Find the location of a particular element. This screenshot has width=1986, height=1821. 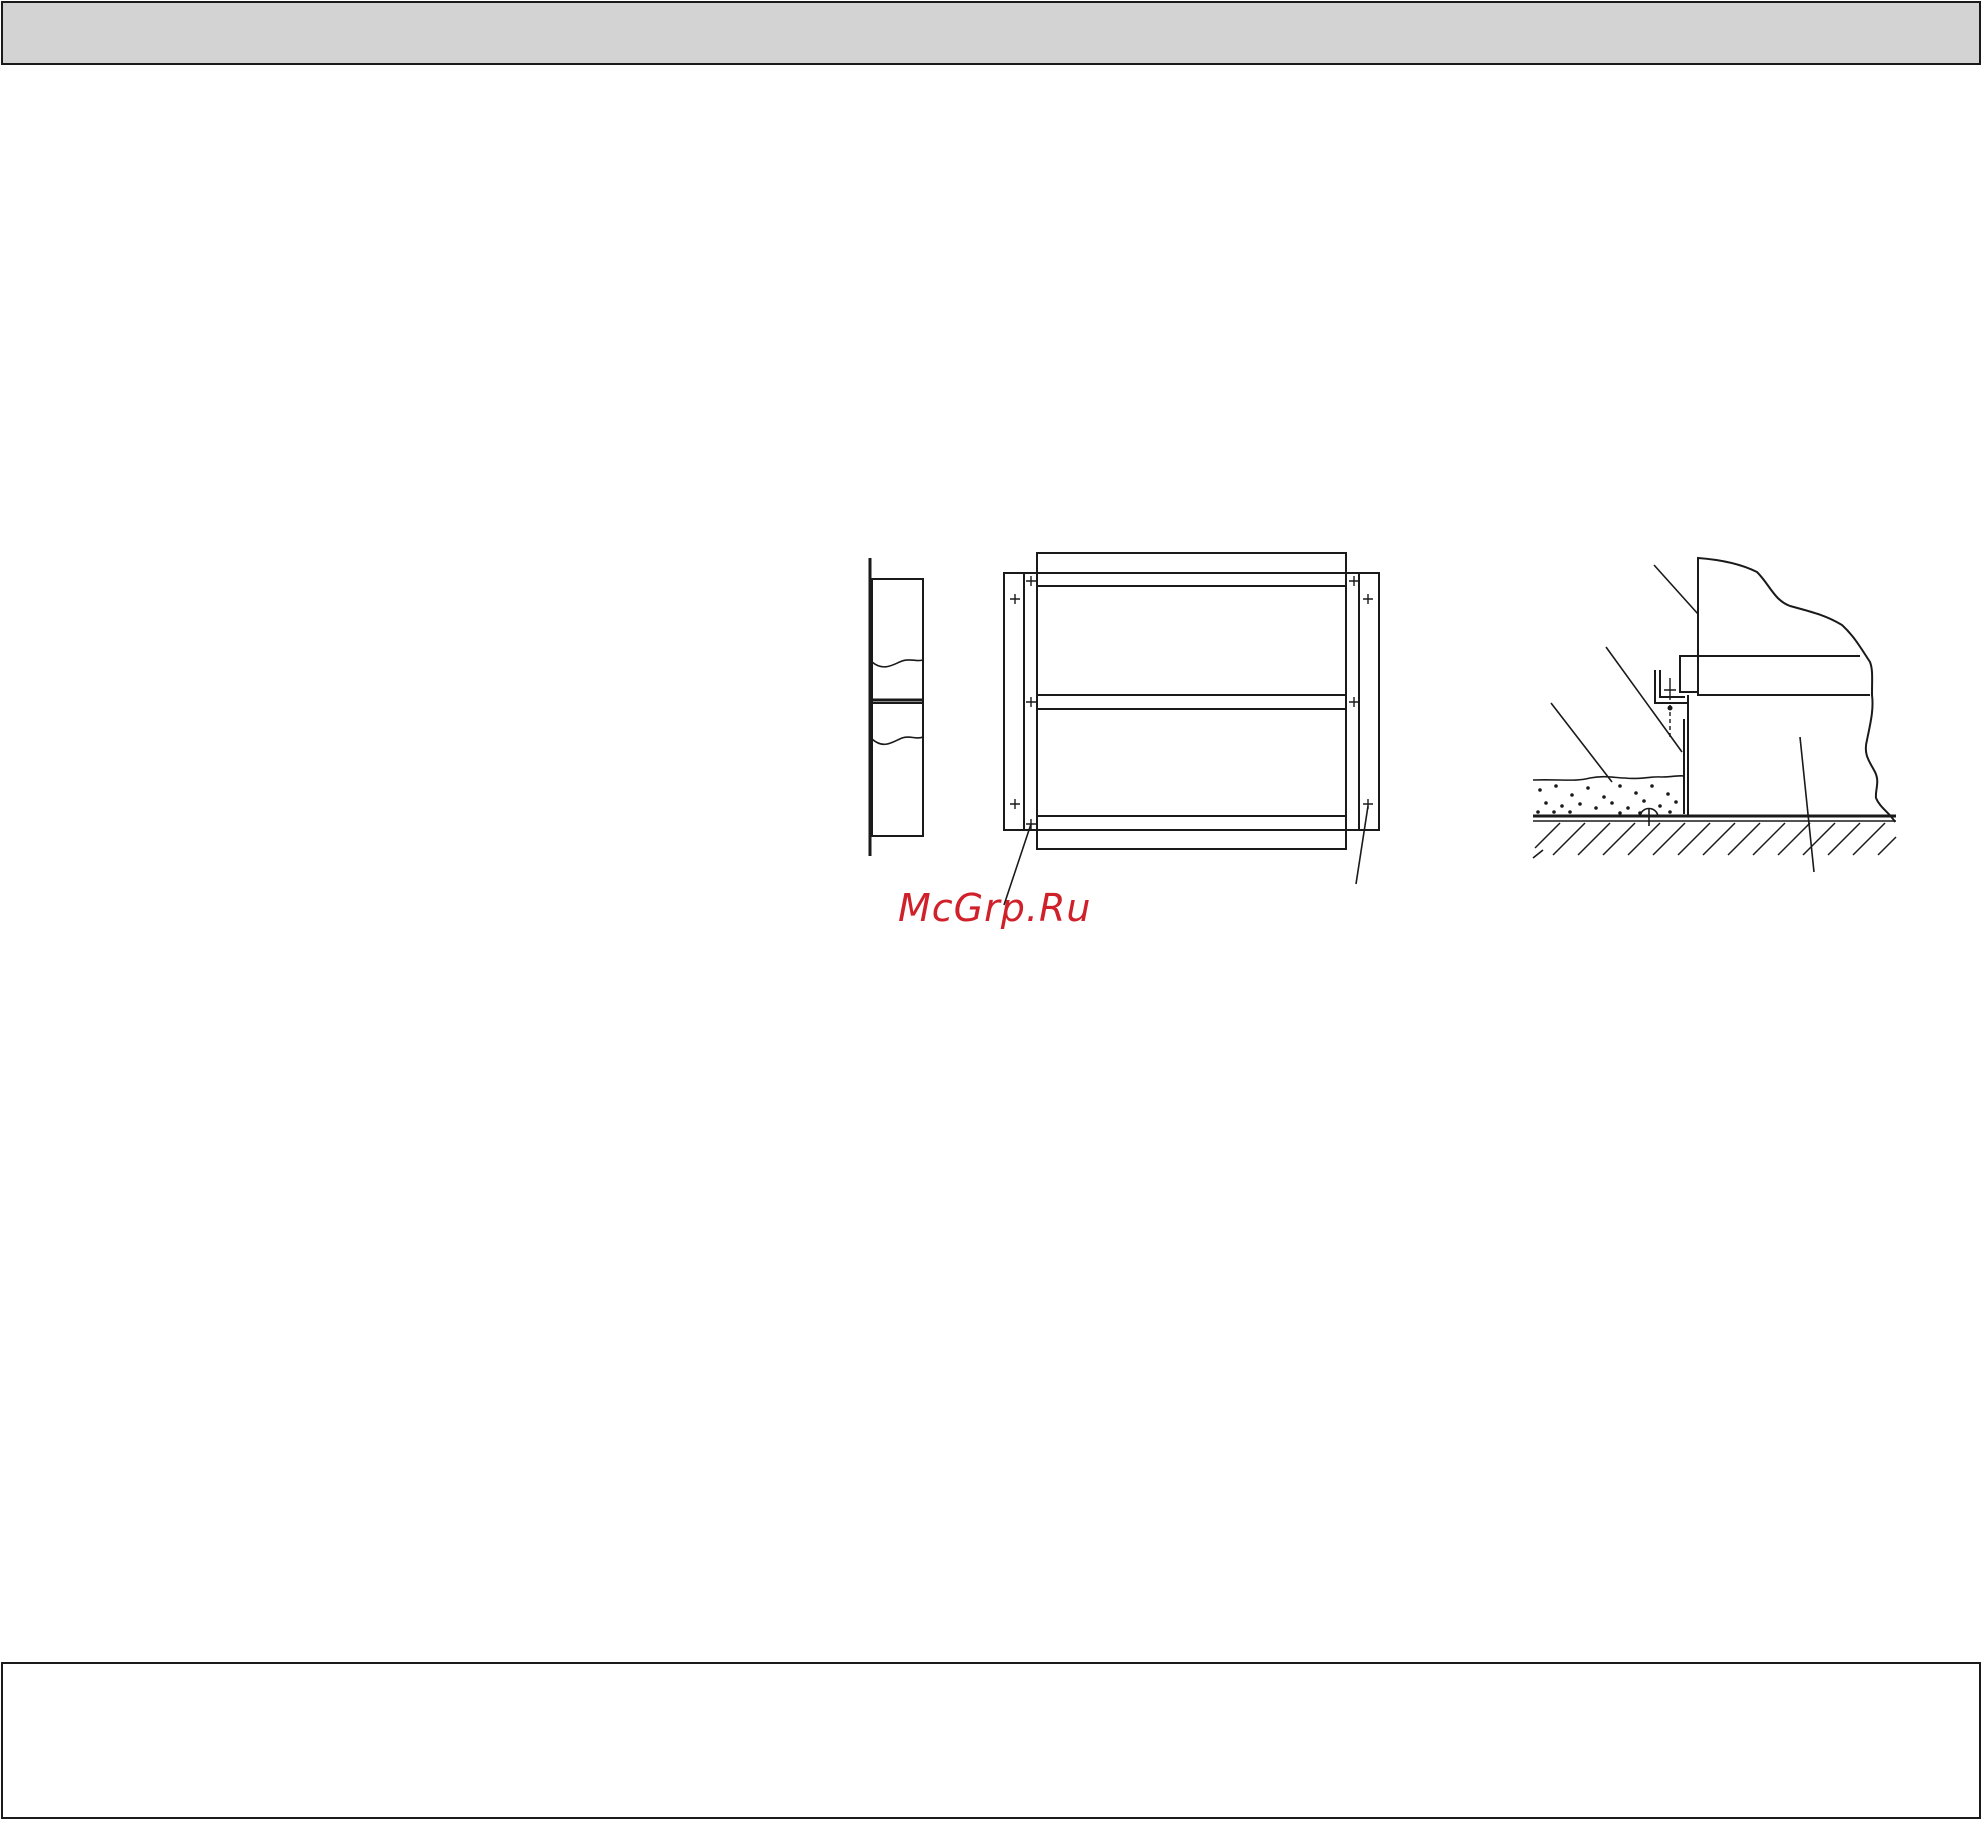

mortar-dots is located at coordinates (1607, 799).